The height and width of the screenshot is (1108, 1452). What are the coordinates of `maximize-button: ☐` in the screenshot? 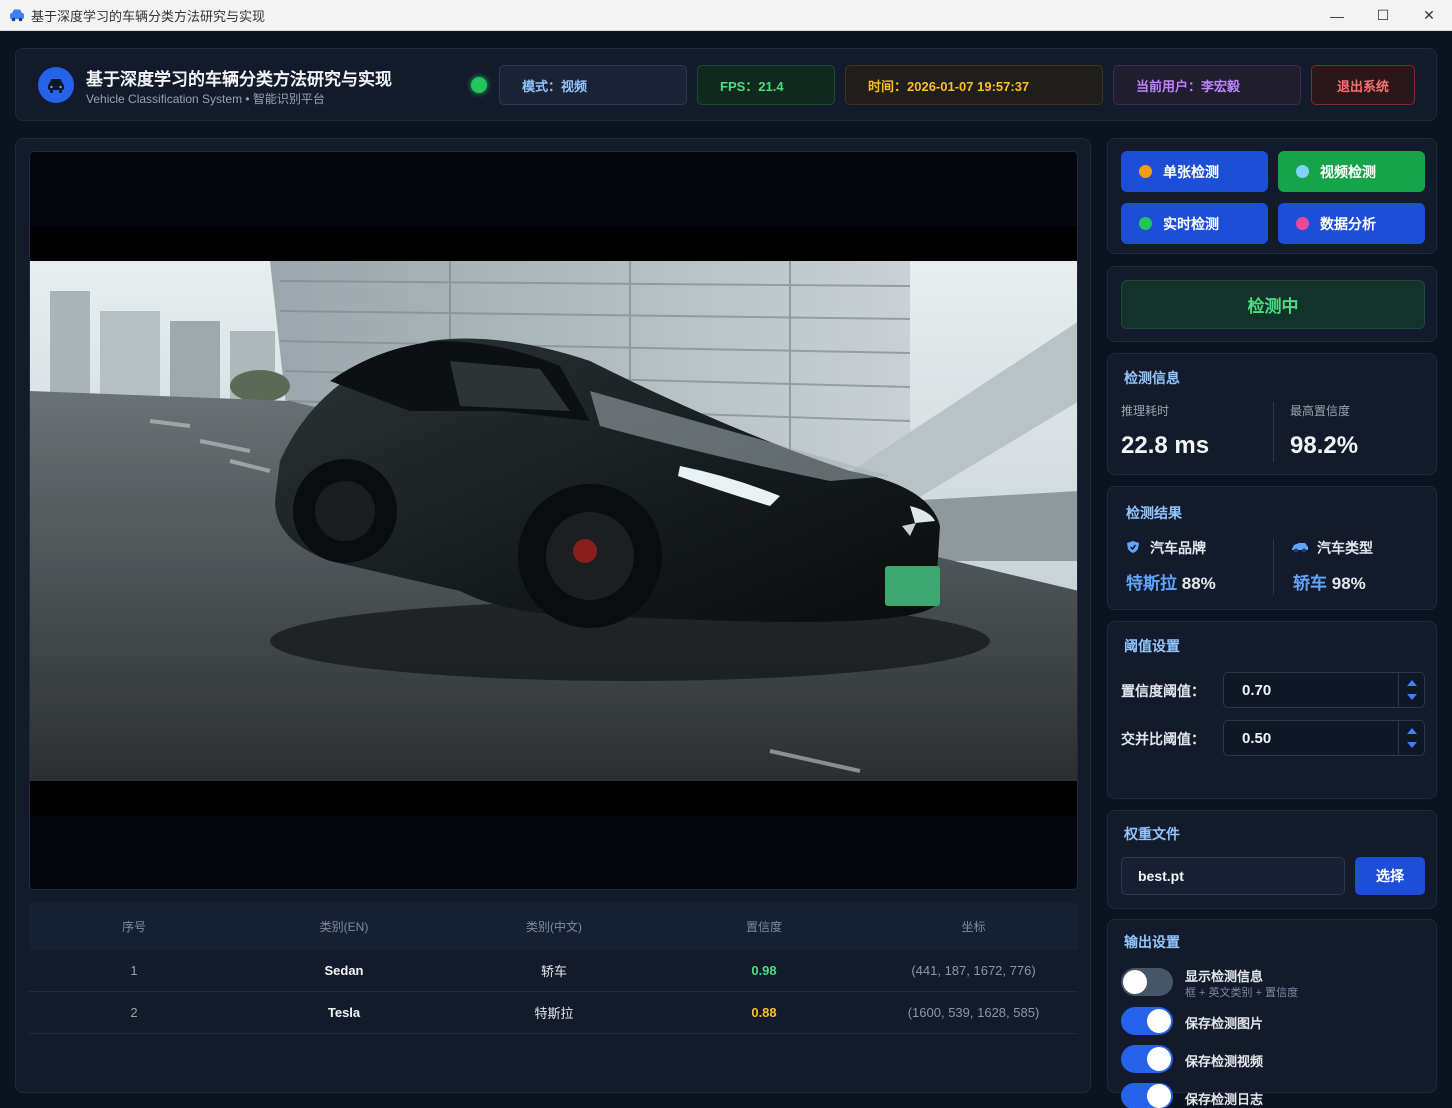 It's located at (1383, 15).